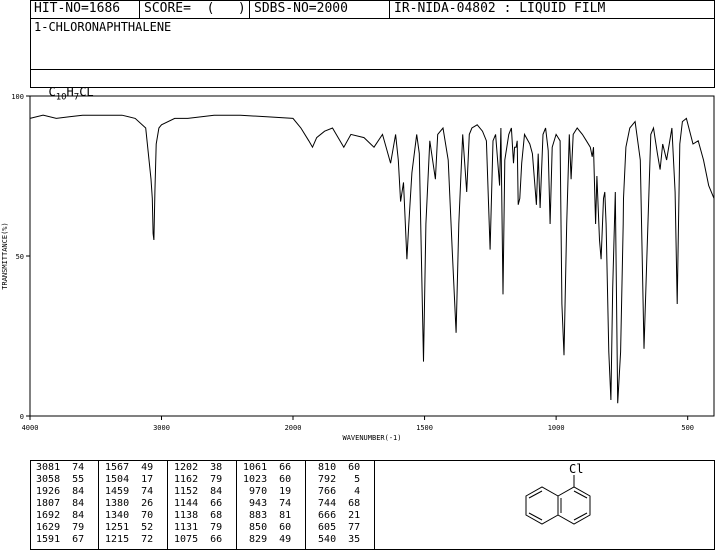 This screenshot has width=715, height=553. Describe the element at coordinates (358, 424) in the screenshot. I see `x-axis: 4000 3000 2000 1500 1000 500` at that location.